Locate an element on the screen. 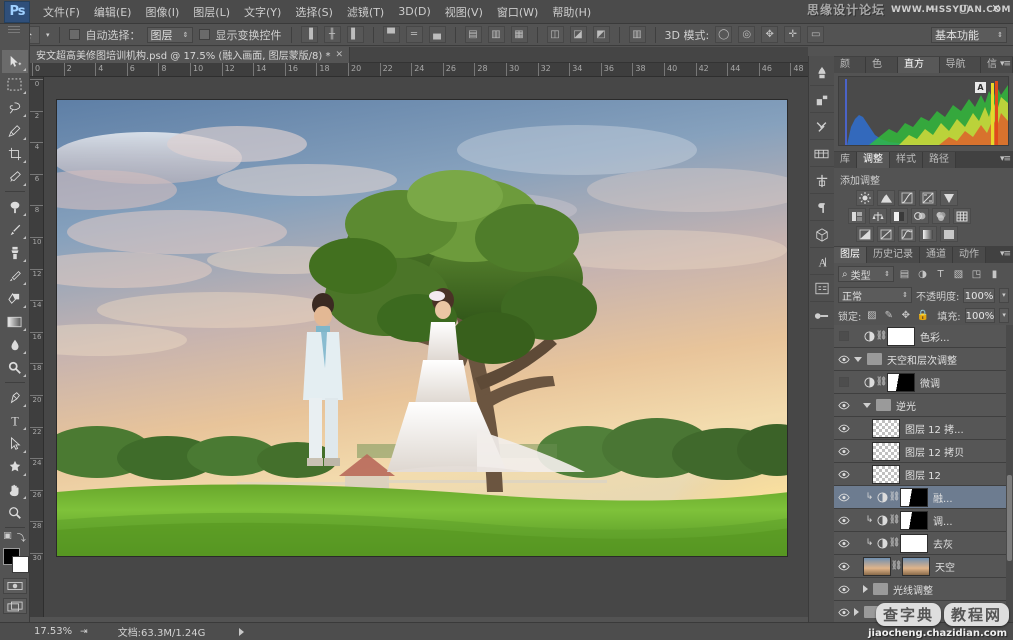 The height and width of the screenshot is (640, 1013). layer-row: 图层 12 is located at coordinates (923, 474).